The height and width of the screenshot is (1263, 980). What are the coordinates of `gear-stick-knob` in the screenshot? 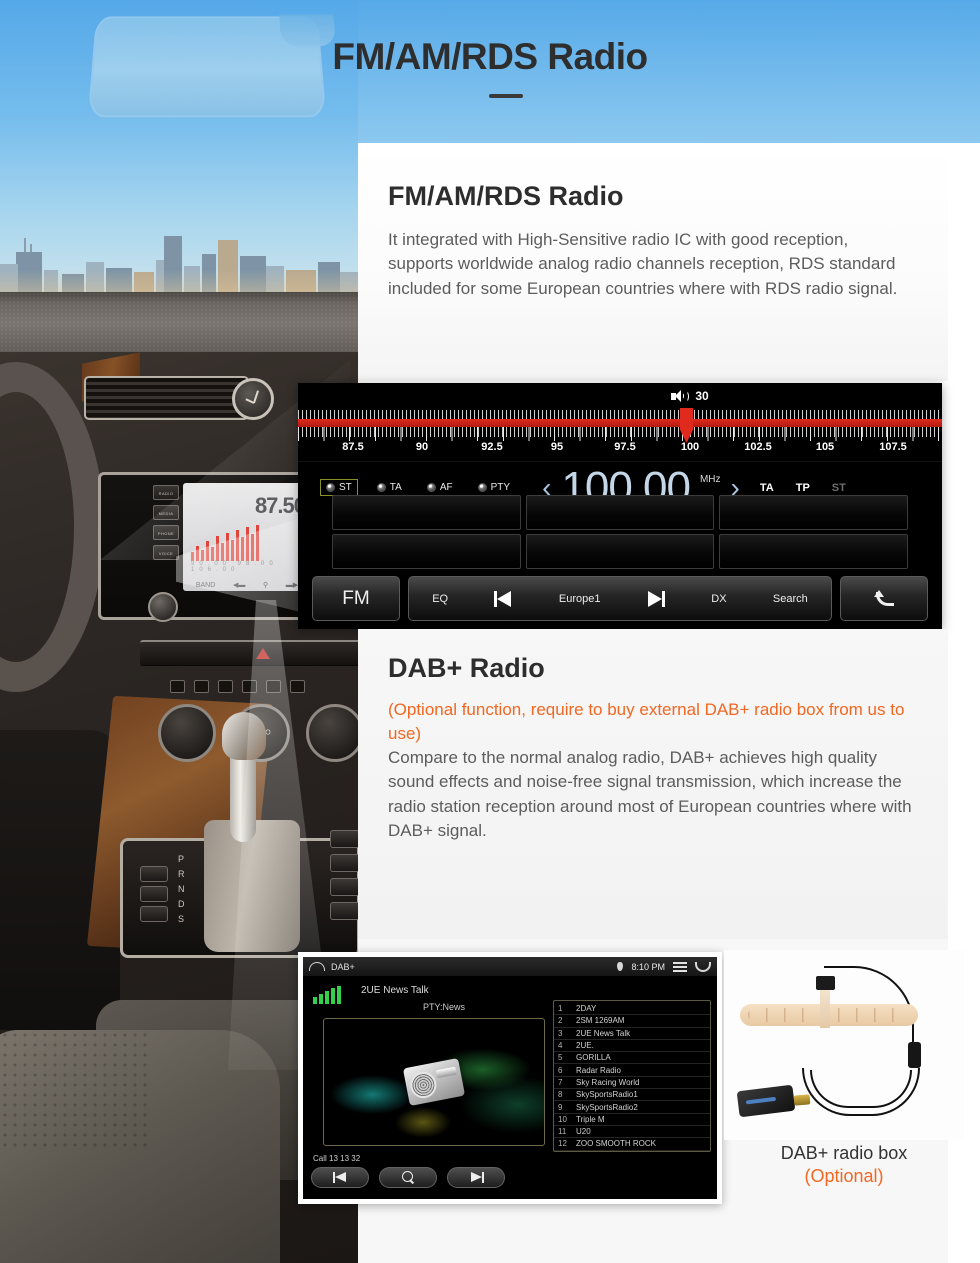 It's located at (244, 736).